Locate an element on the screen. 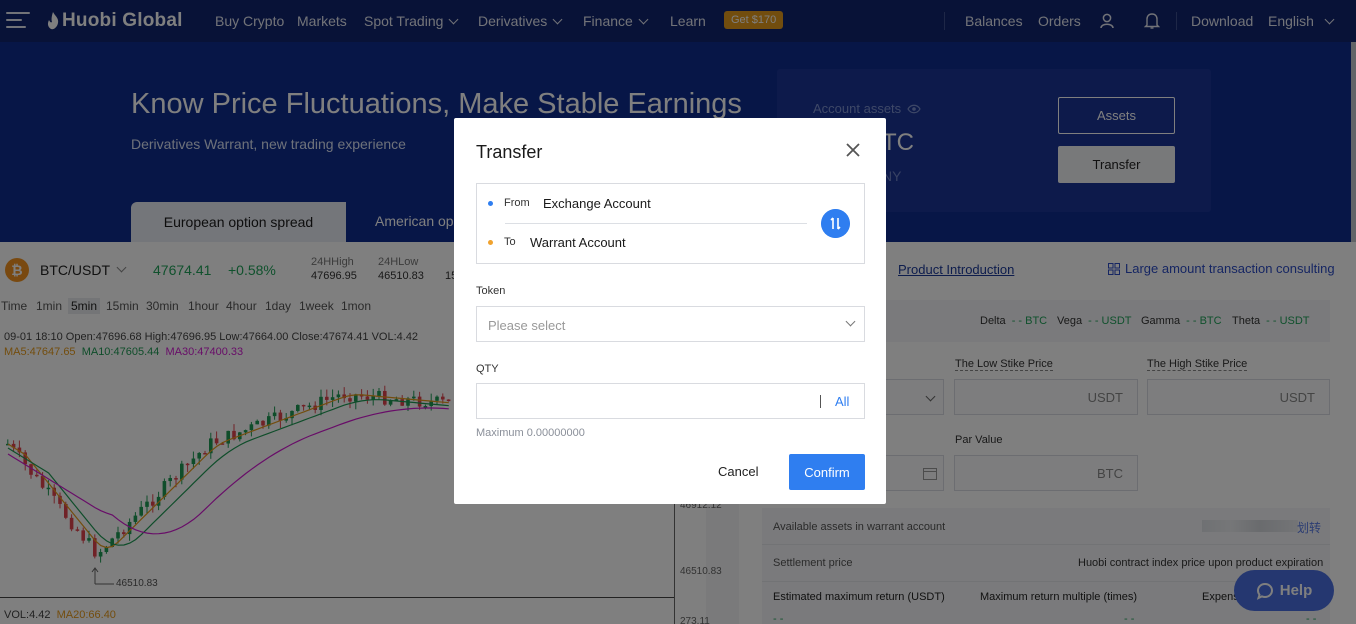 This screenshot has height=624, width=1356. token-label: Token is located at coordinates (491, 291).